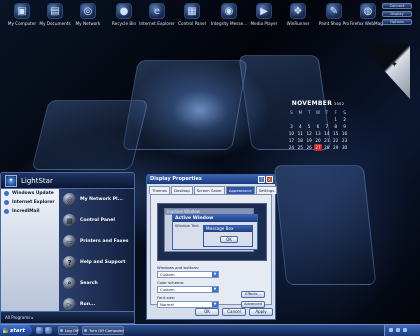  Describe the element at coordinates (69, 199) in the screenshot. I see `network-places-icon: ◎` at that location.